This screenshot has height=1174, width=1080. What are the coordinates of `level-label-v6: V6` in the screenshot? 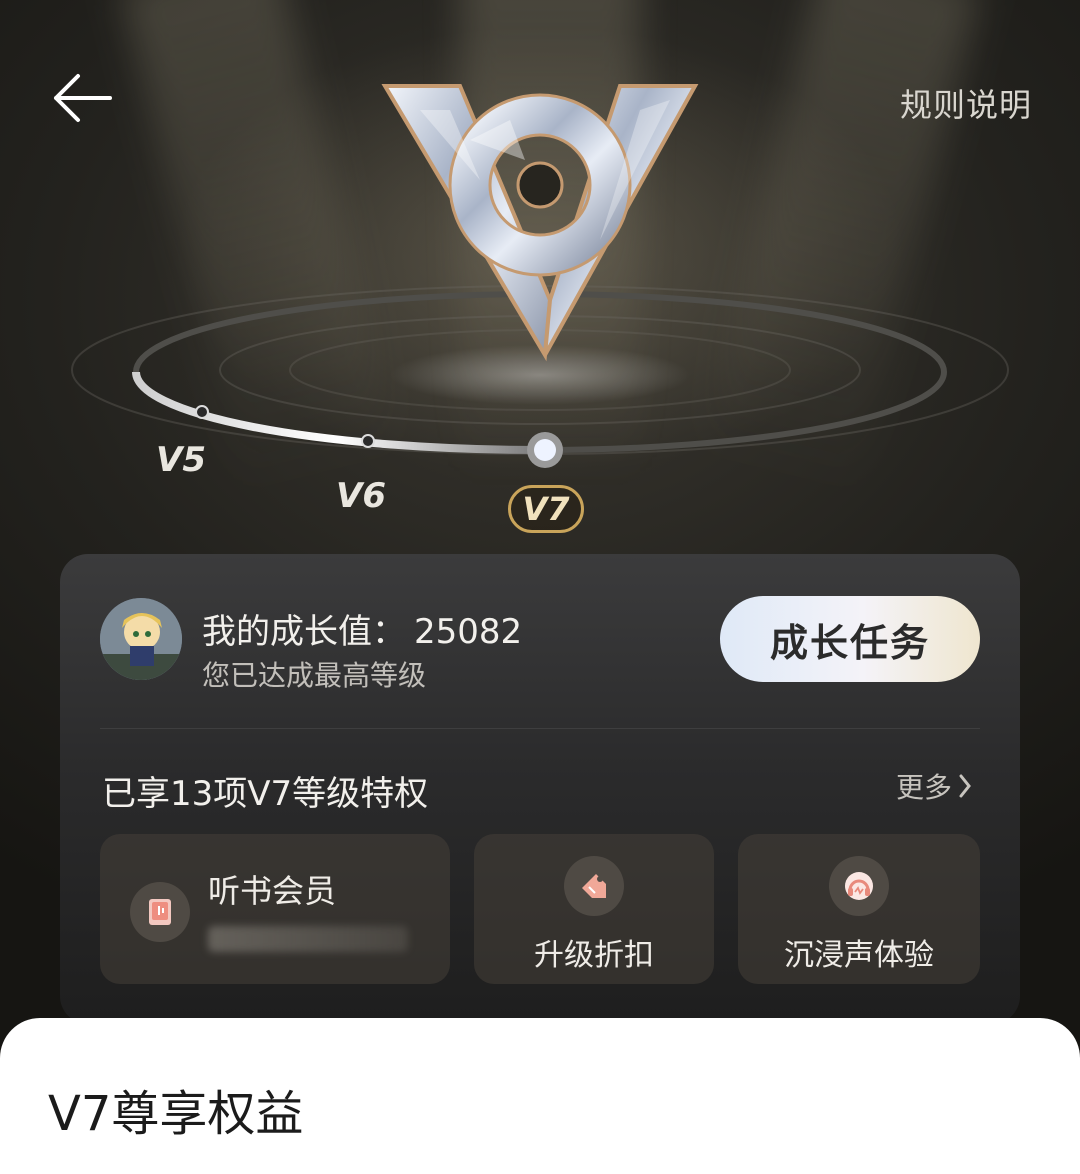 It's located at (361, 496).